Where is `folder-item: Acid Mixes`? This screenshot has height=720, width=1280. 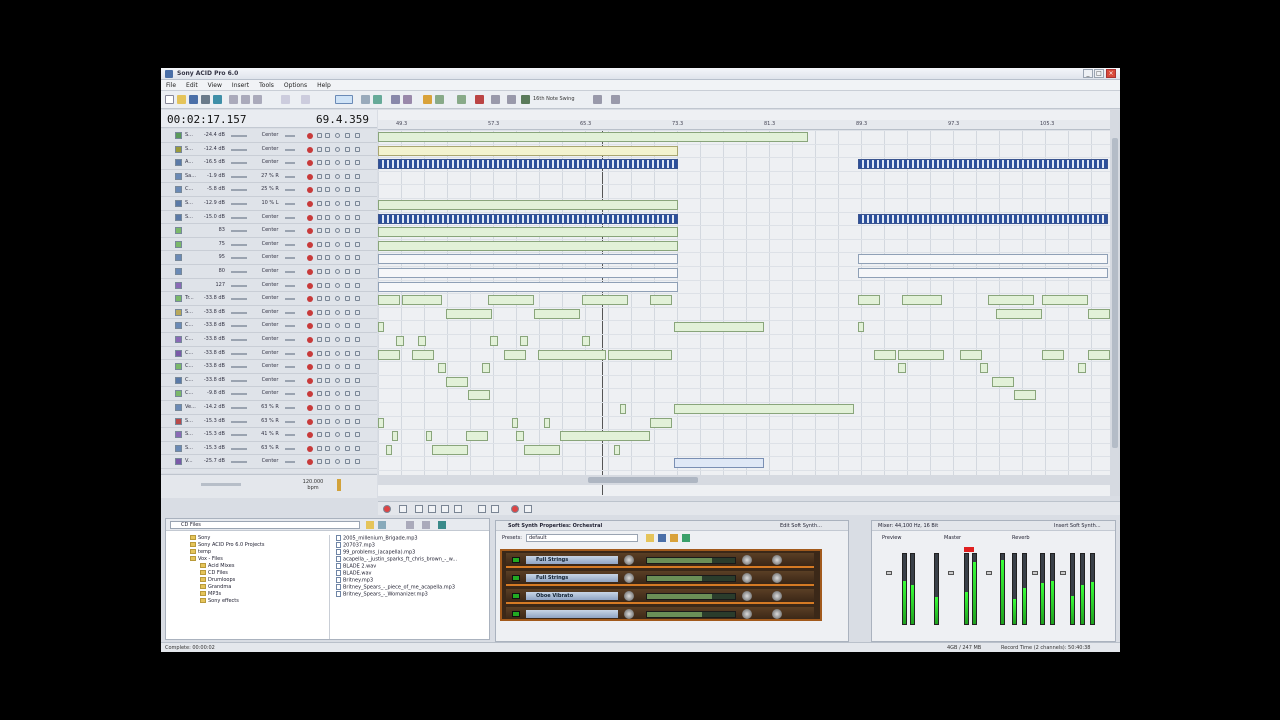 folder-item: Acid Mixes is located at coordinates (249, 566).